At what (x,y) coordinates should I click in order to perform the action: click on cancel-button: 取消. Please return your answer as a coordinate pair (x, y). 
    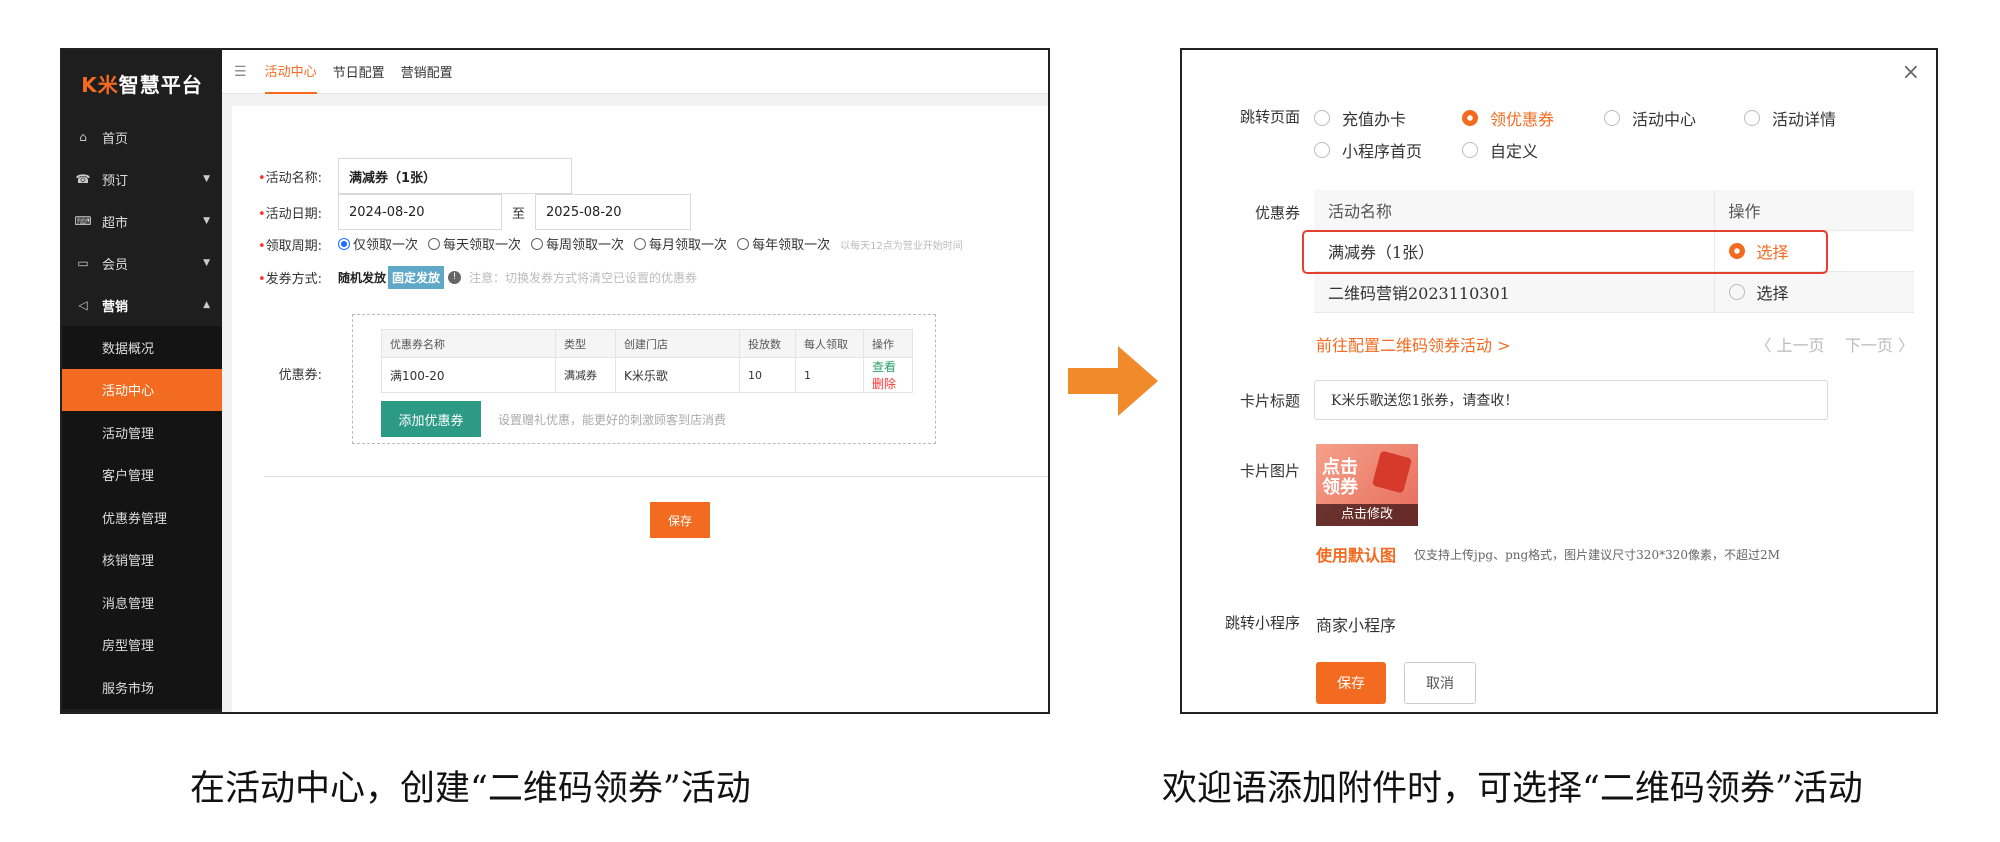
    Looking at the image, I should click on (1440, 683).